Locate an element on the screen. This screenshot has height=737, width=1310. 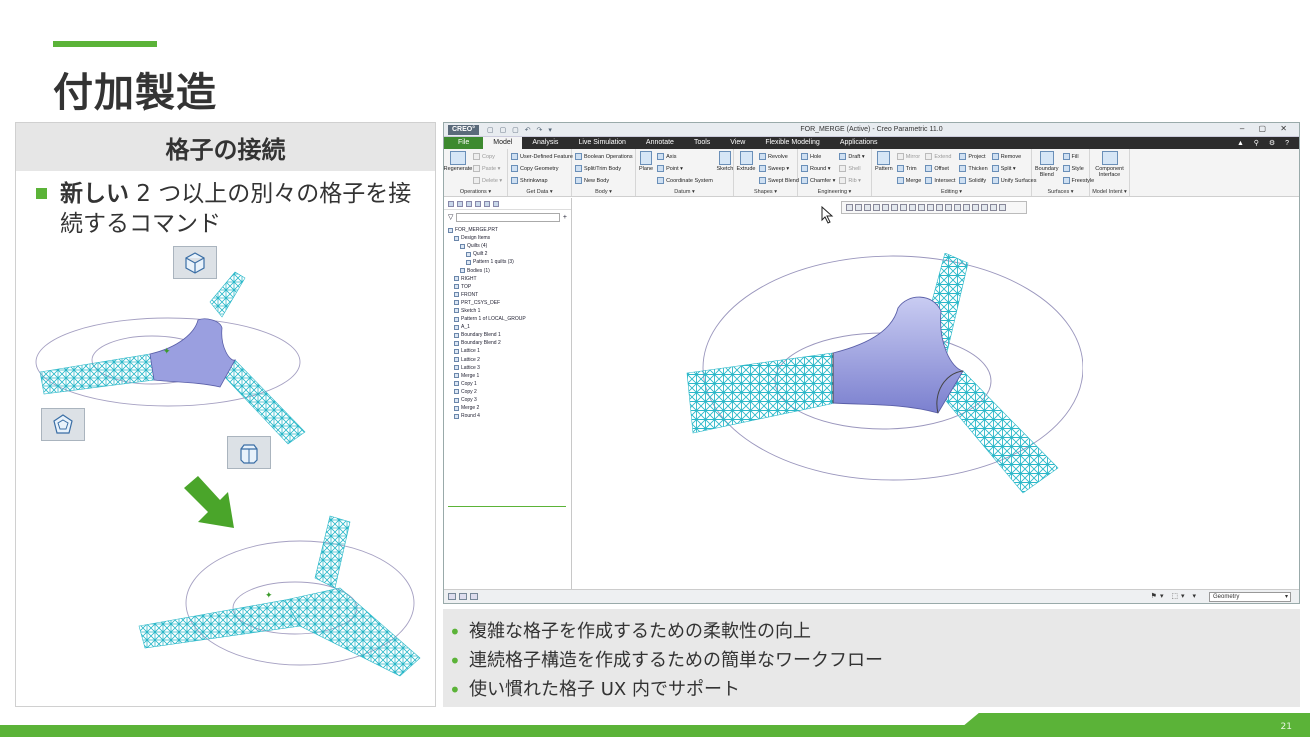
model-tree-item: TOP is located at coordinates (507, 287).